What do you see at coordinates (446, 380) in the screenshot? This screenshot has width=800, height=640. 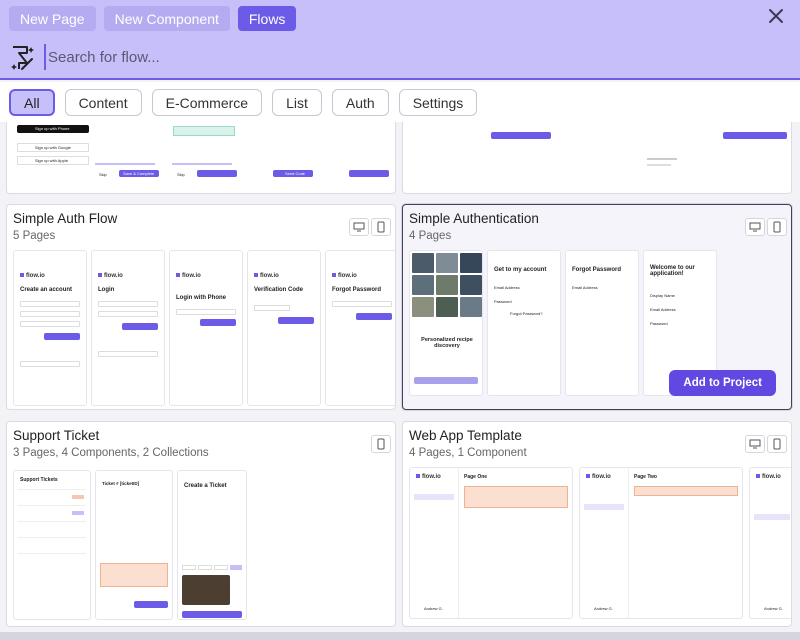 I see `get-started-button` at bounding box center [446, 380].